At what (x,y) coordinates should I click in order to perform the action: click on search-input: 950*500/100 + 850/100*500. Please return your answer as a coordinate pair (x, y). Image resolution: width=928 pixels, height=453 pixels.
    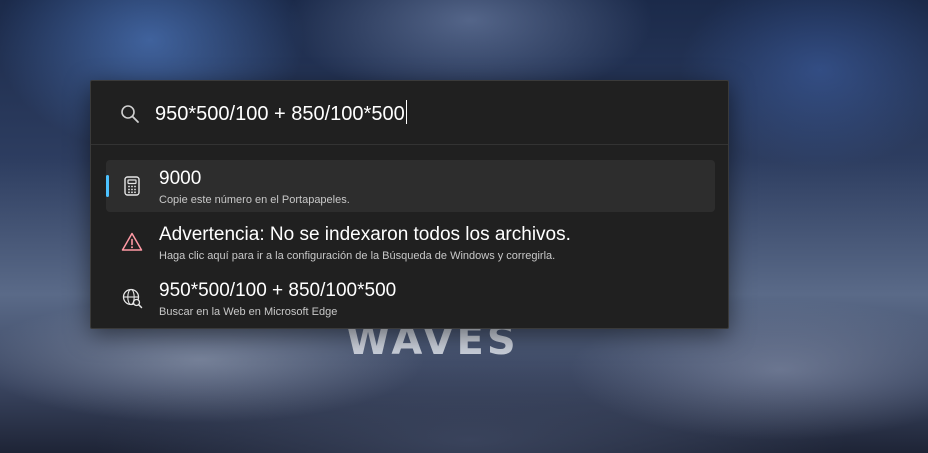
    Looking at the image, I should click on (425, 114).